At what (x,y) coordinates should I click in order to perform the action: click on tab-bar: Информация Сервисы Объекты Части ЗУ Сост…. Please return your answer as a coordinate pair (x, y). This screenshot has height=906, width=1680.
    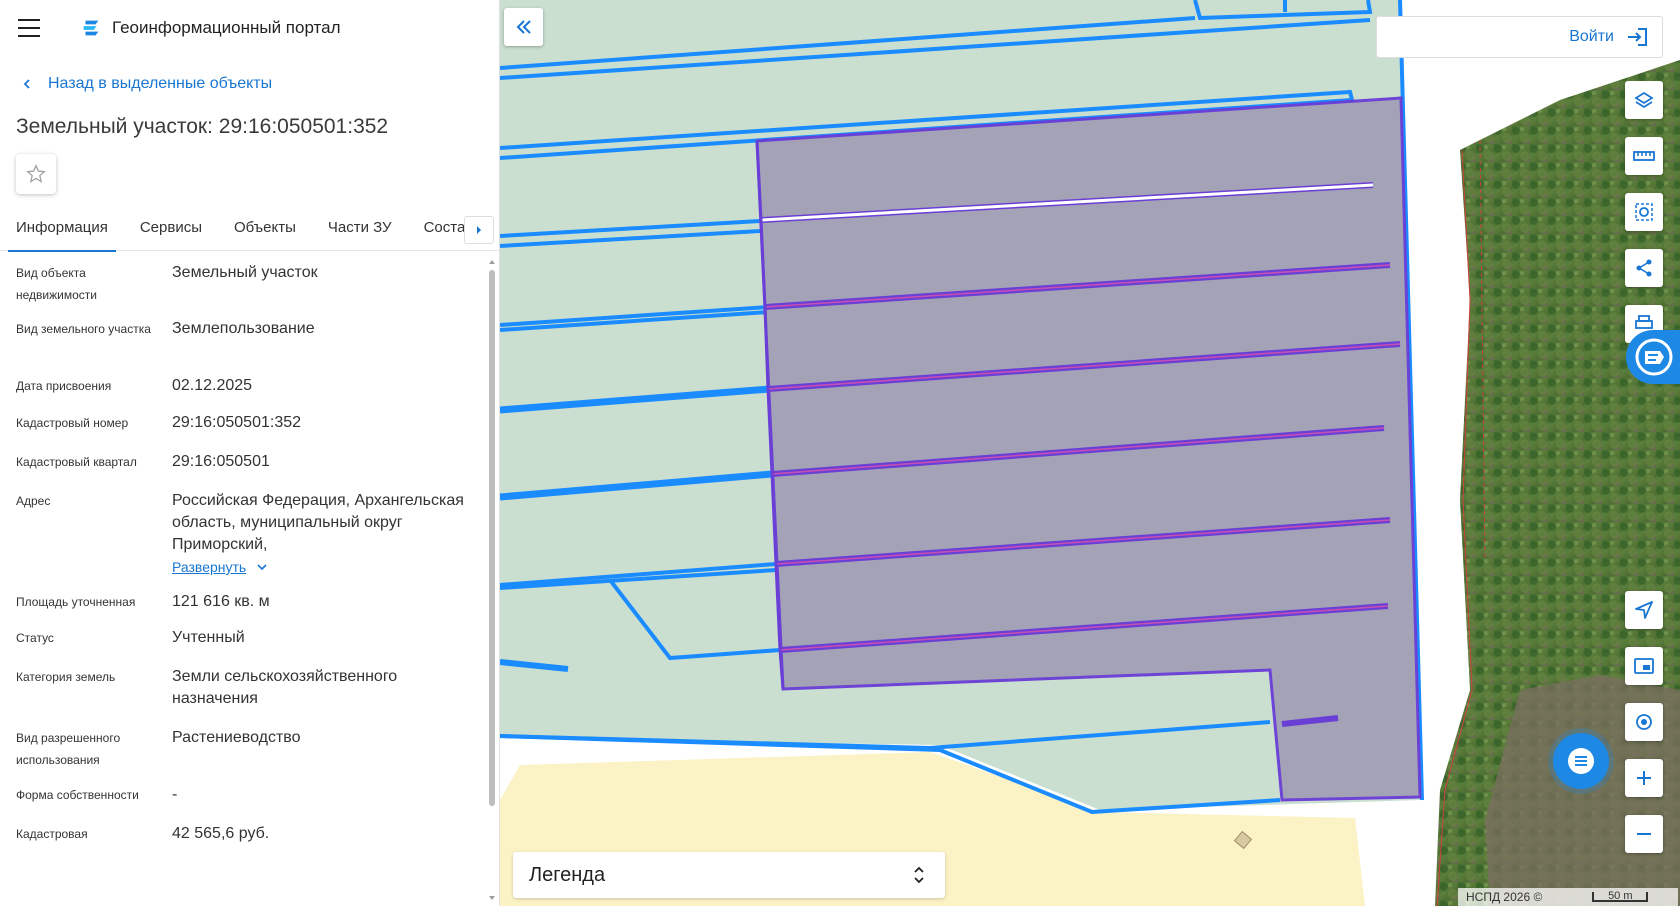
    Looking at the image, I should click on (250, 228).